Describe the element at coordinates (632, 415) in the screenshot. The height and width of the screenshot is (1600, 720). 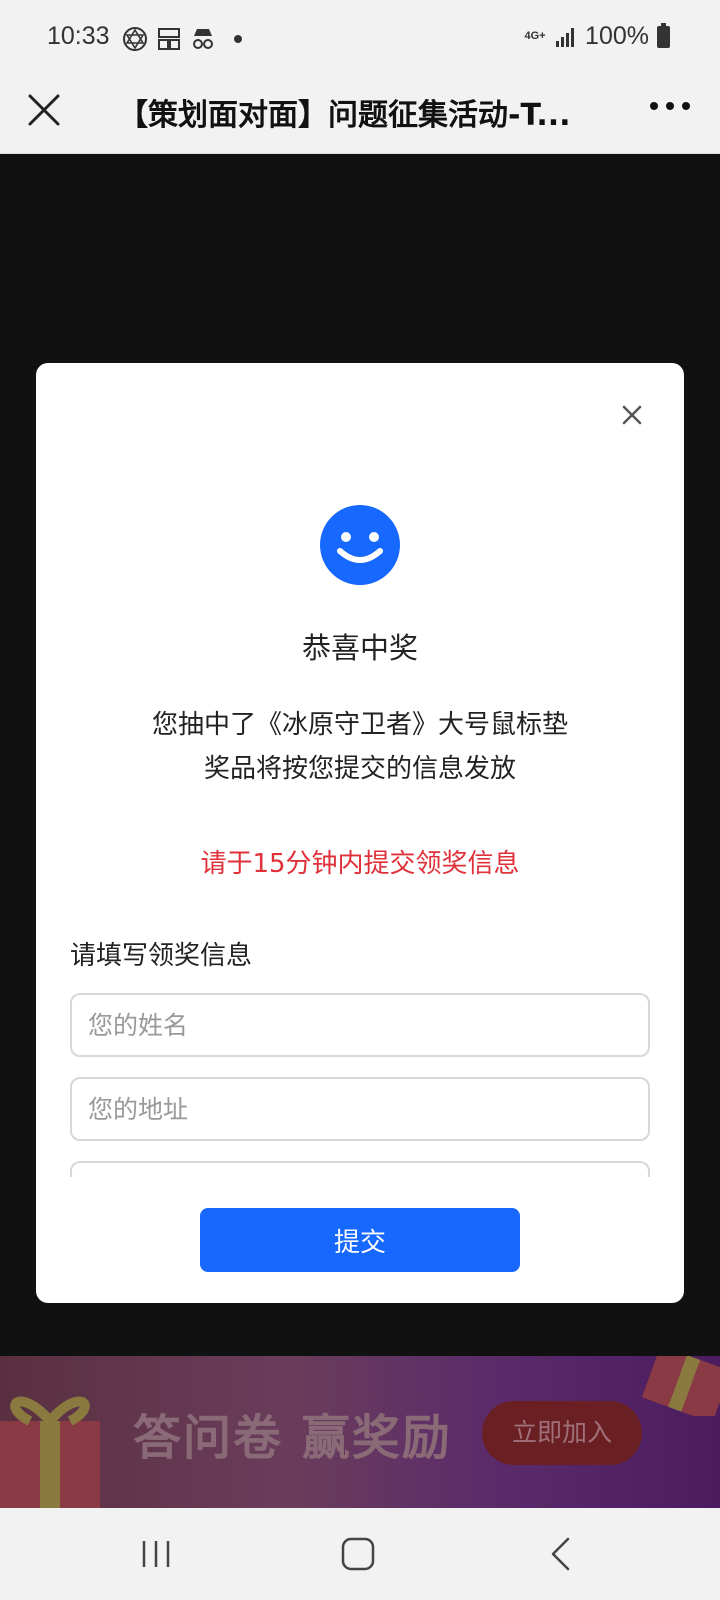
I see `modal-close-icon` at that location.